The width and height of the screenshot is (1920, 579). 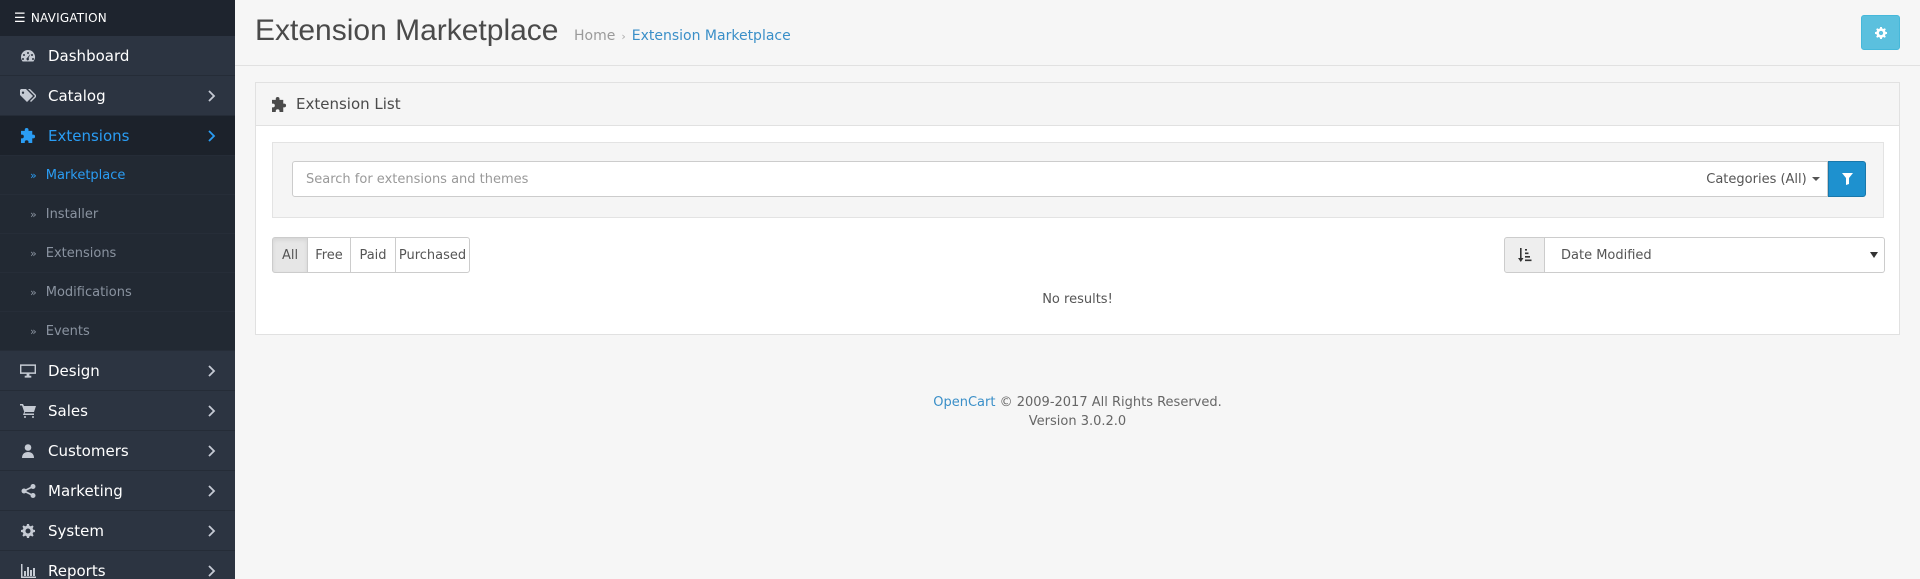 What do you see at coordinates (89, 135) in the screenshot?
I see `sidebar-item-label: Extensions` at bounding box center [89, 135].